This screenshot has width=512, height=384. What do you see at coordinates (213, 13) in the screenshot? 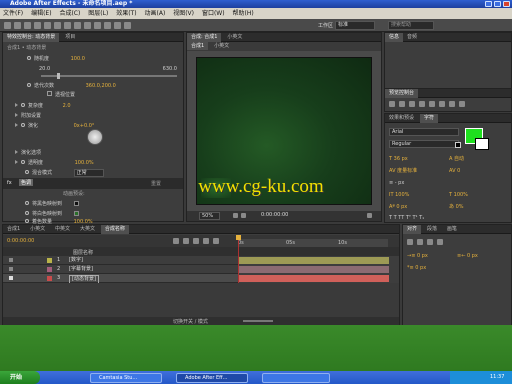
I see `menu-item-window: 窗口(W)` at bounding box center [213, 13].